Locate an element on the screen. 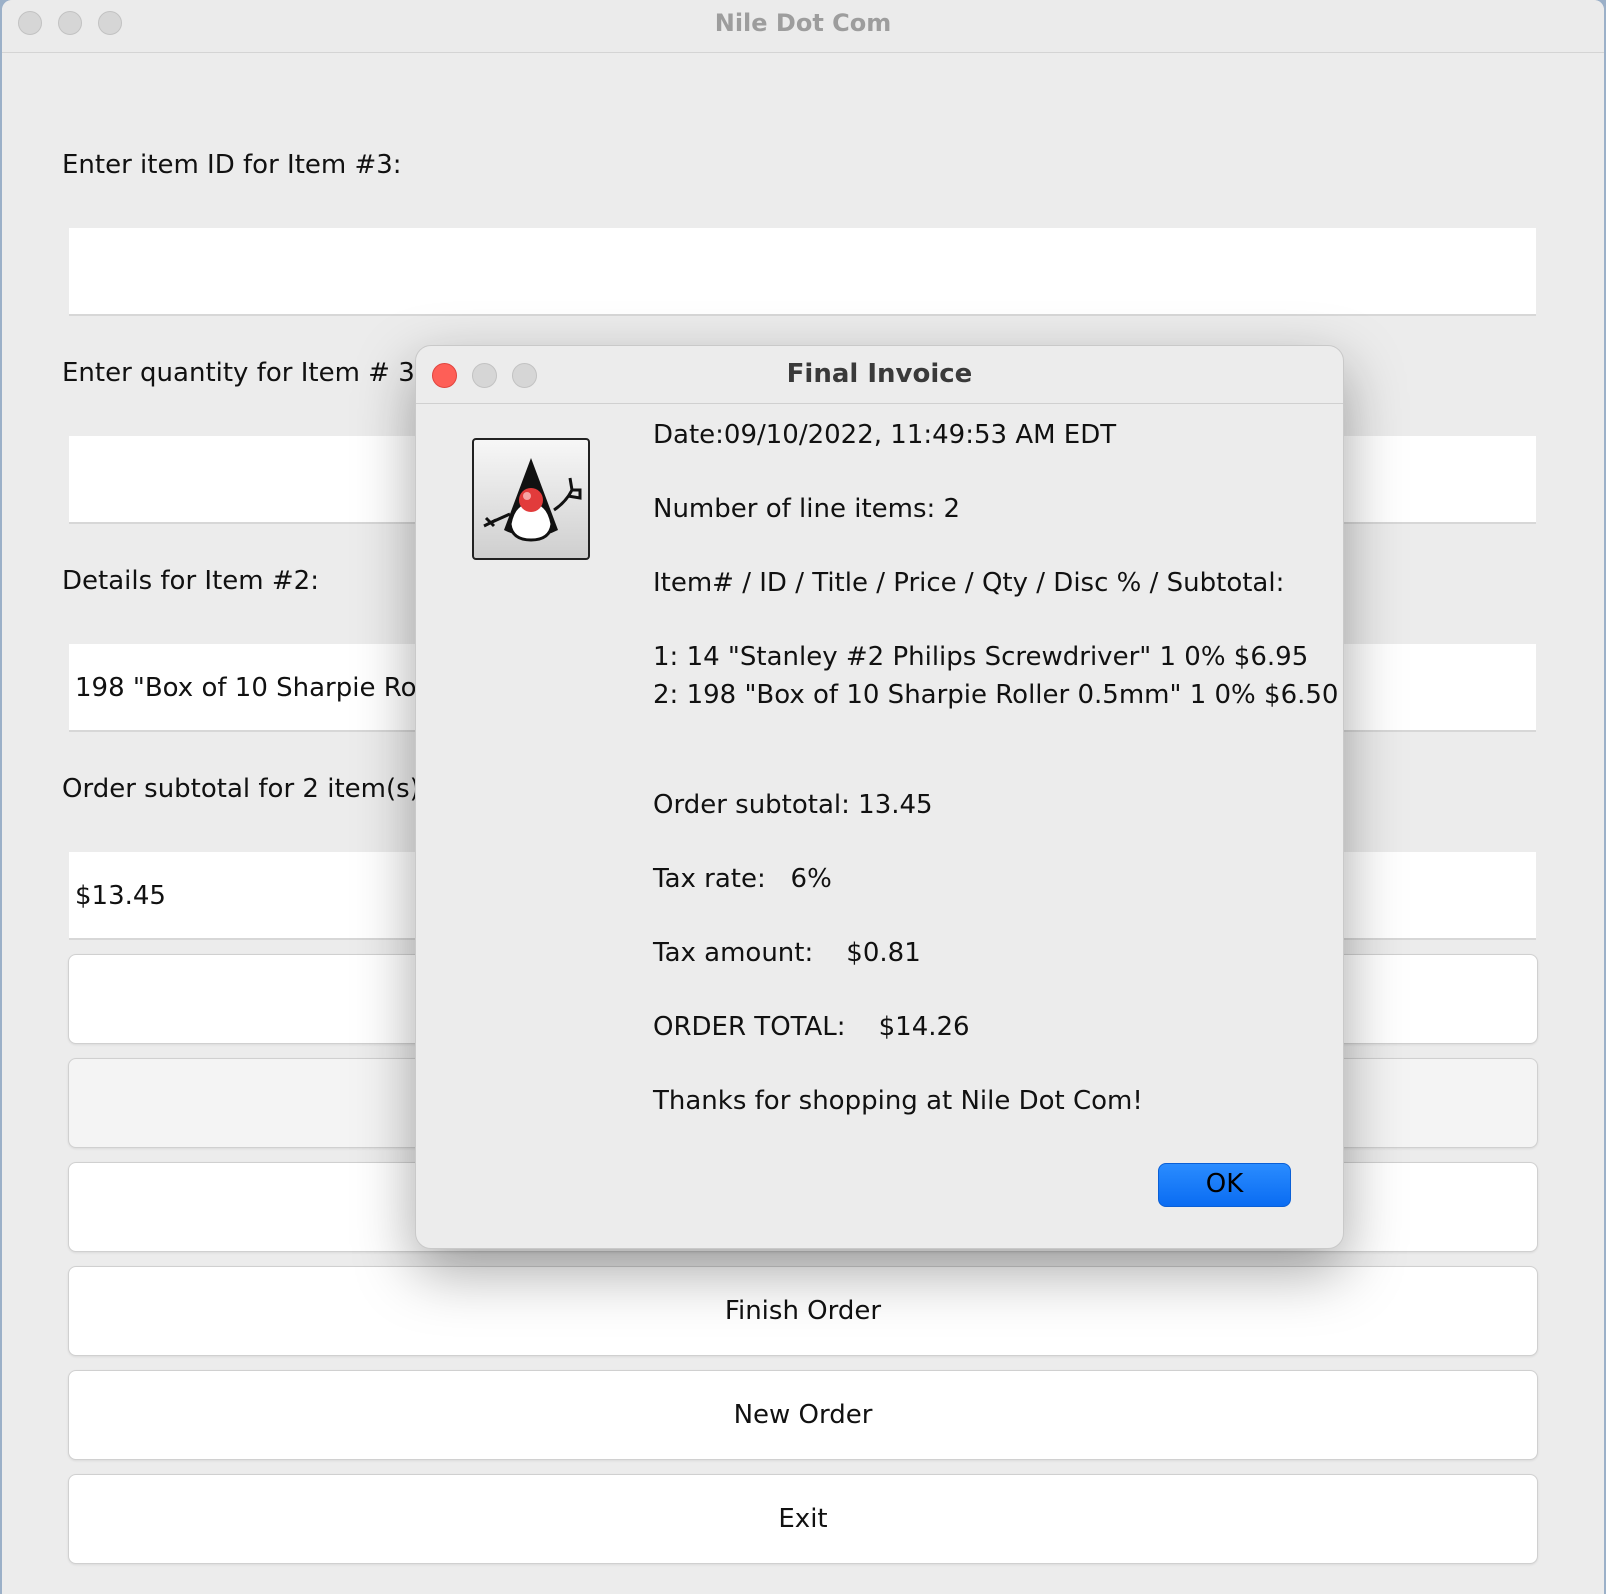  quantity-label: Enter quantity for Item # 3: is located at coordinates (243, 373).